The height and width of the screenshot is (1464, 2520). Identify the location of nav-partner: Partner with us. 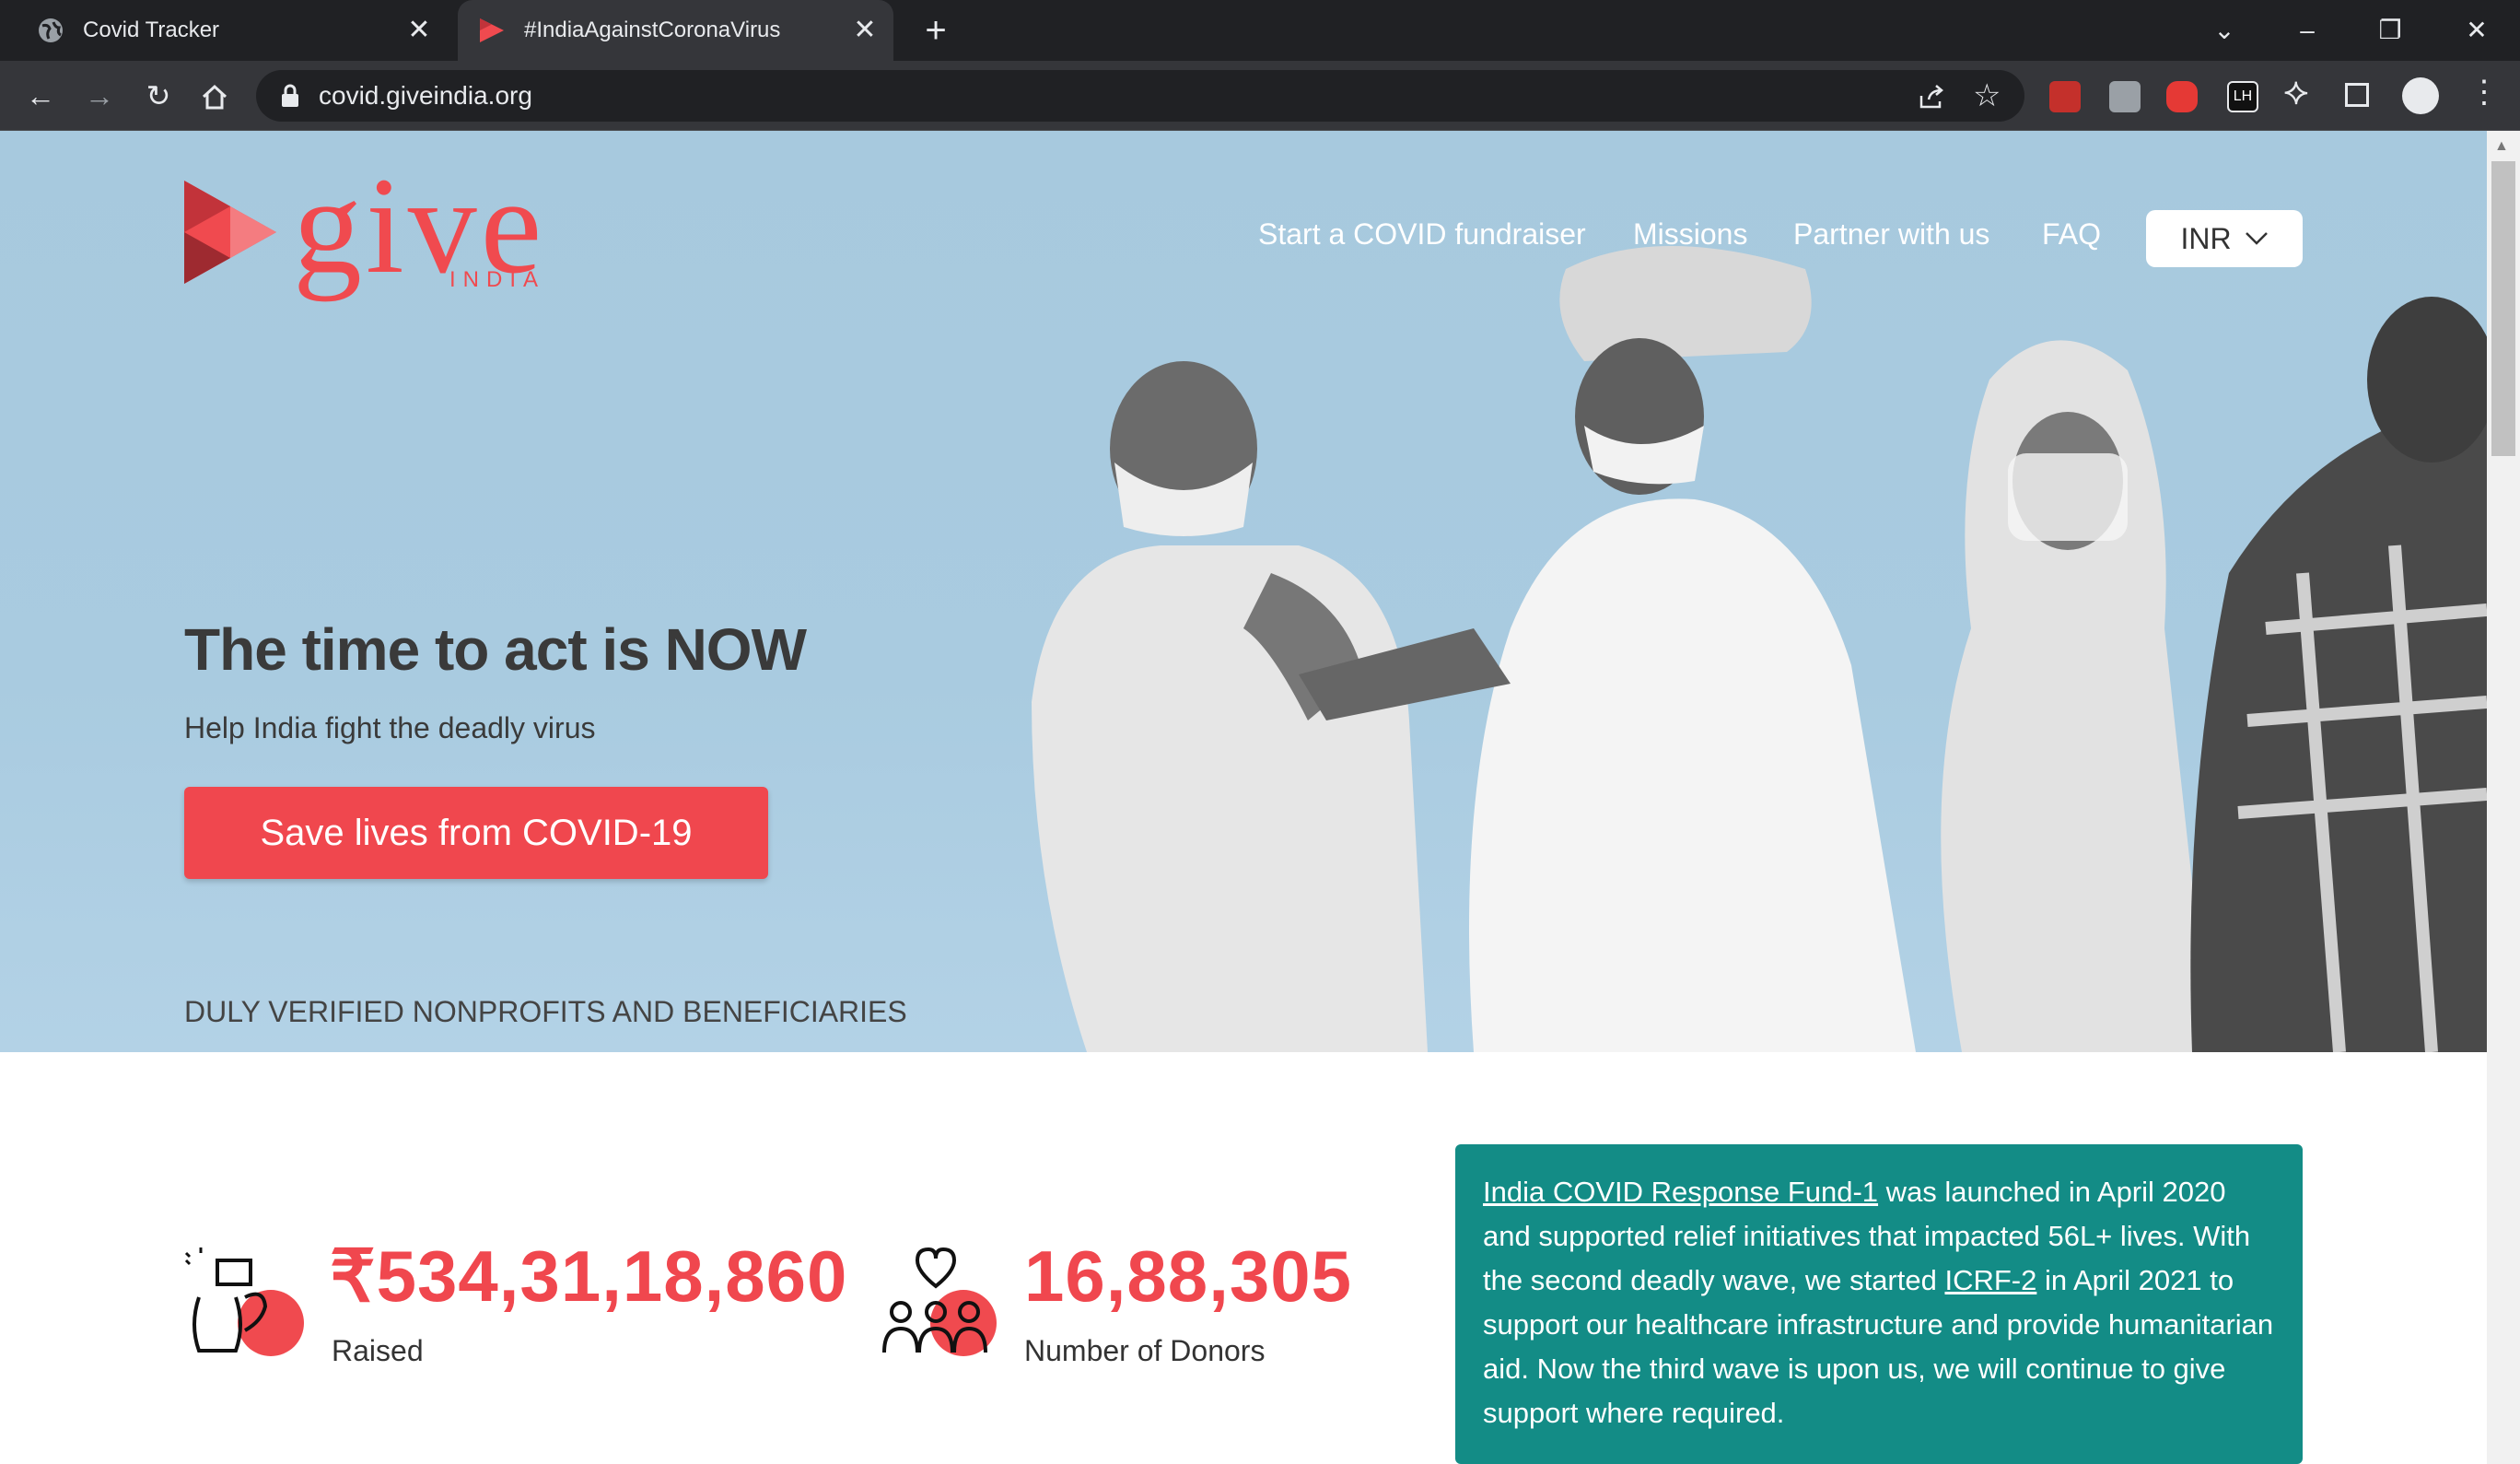
(1891, 234).